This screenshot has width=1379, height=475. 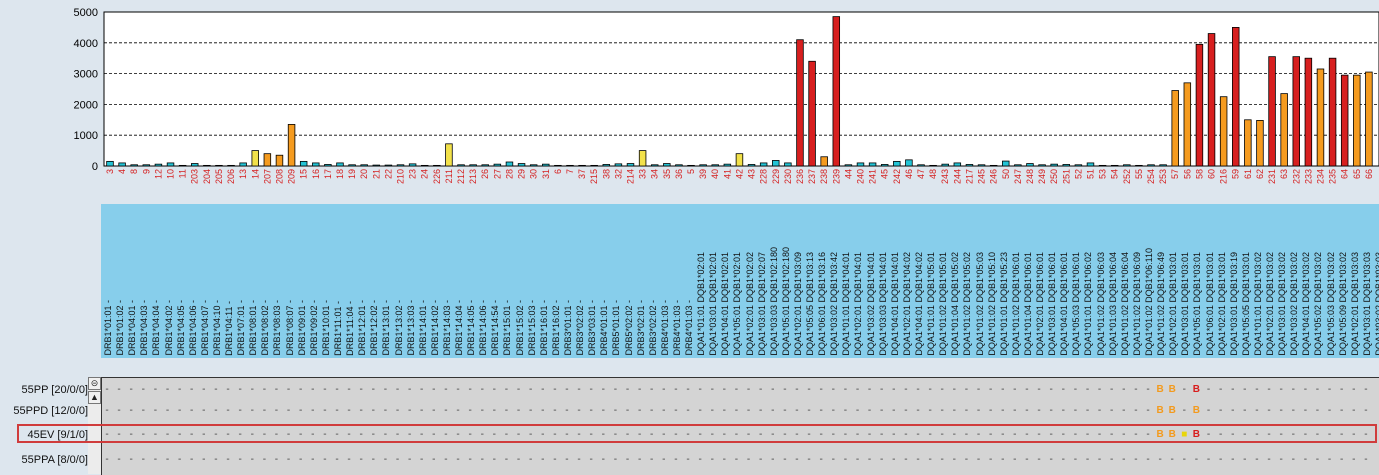 What do you see at coordinates (44, 460) in the screenshot?
I see `row-label: 55PPA [8/0/0]` at bounding box center [44, 460].